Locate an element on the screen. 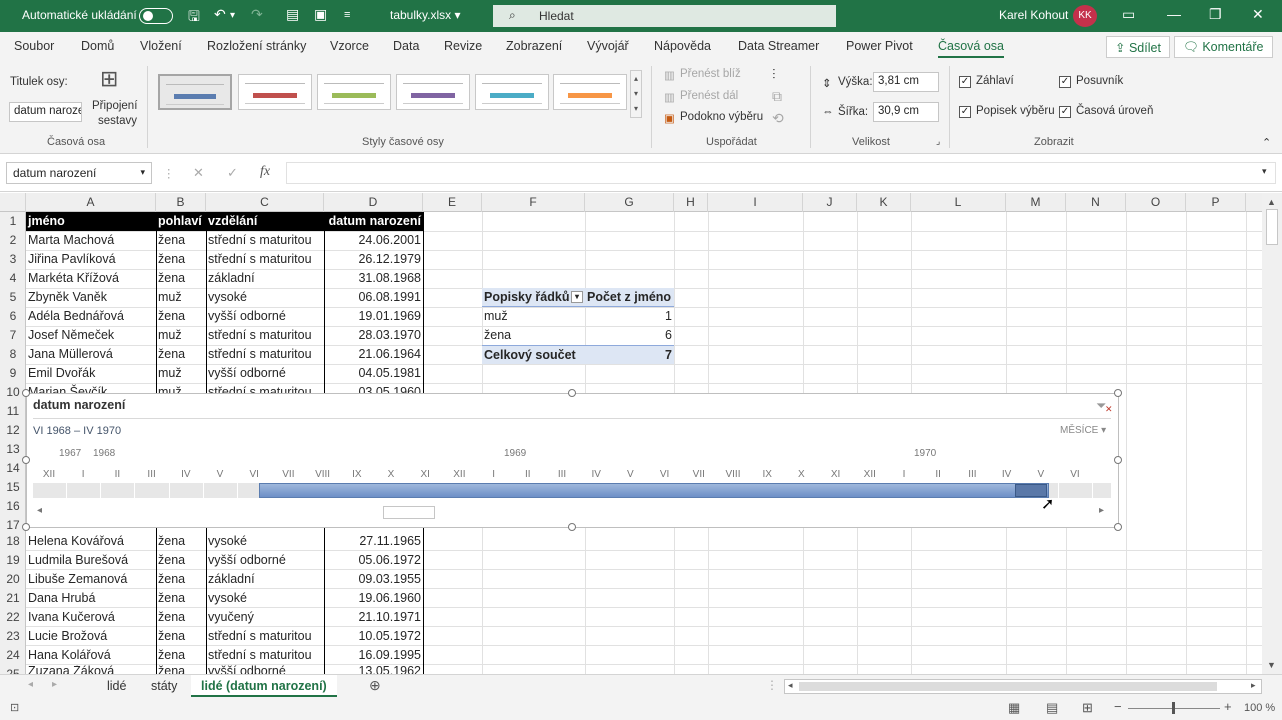 This screenshot has height=720, width=1282. cell-birthdate: 27.11.1965 is located at coordinates (373, 541).